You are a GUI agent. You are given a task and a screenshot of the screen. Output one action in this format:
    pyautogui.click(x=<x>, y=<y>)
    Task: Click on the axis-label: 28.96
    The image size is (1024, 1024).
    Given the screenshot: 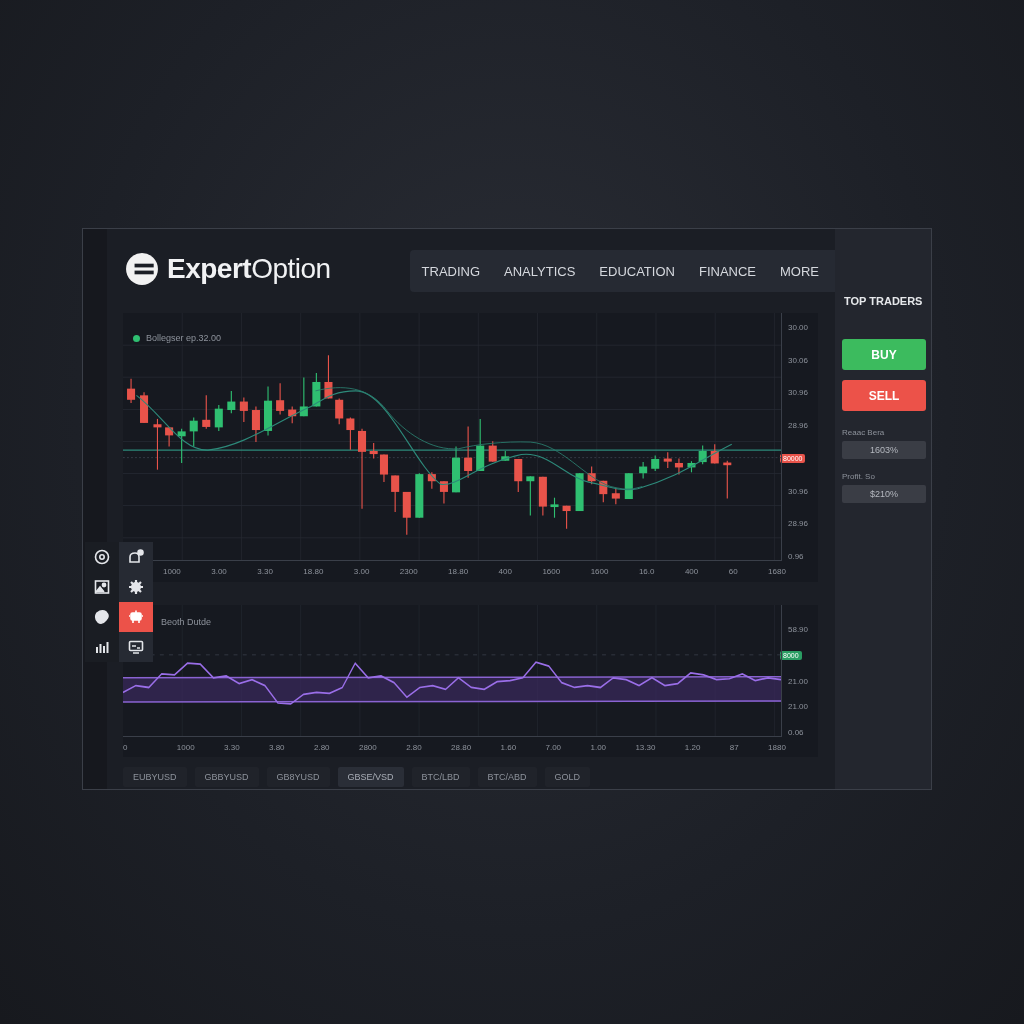 What is the action you would take?
    pyautogui.click(x=798, y=426)
    